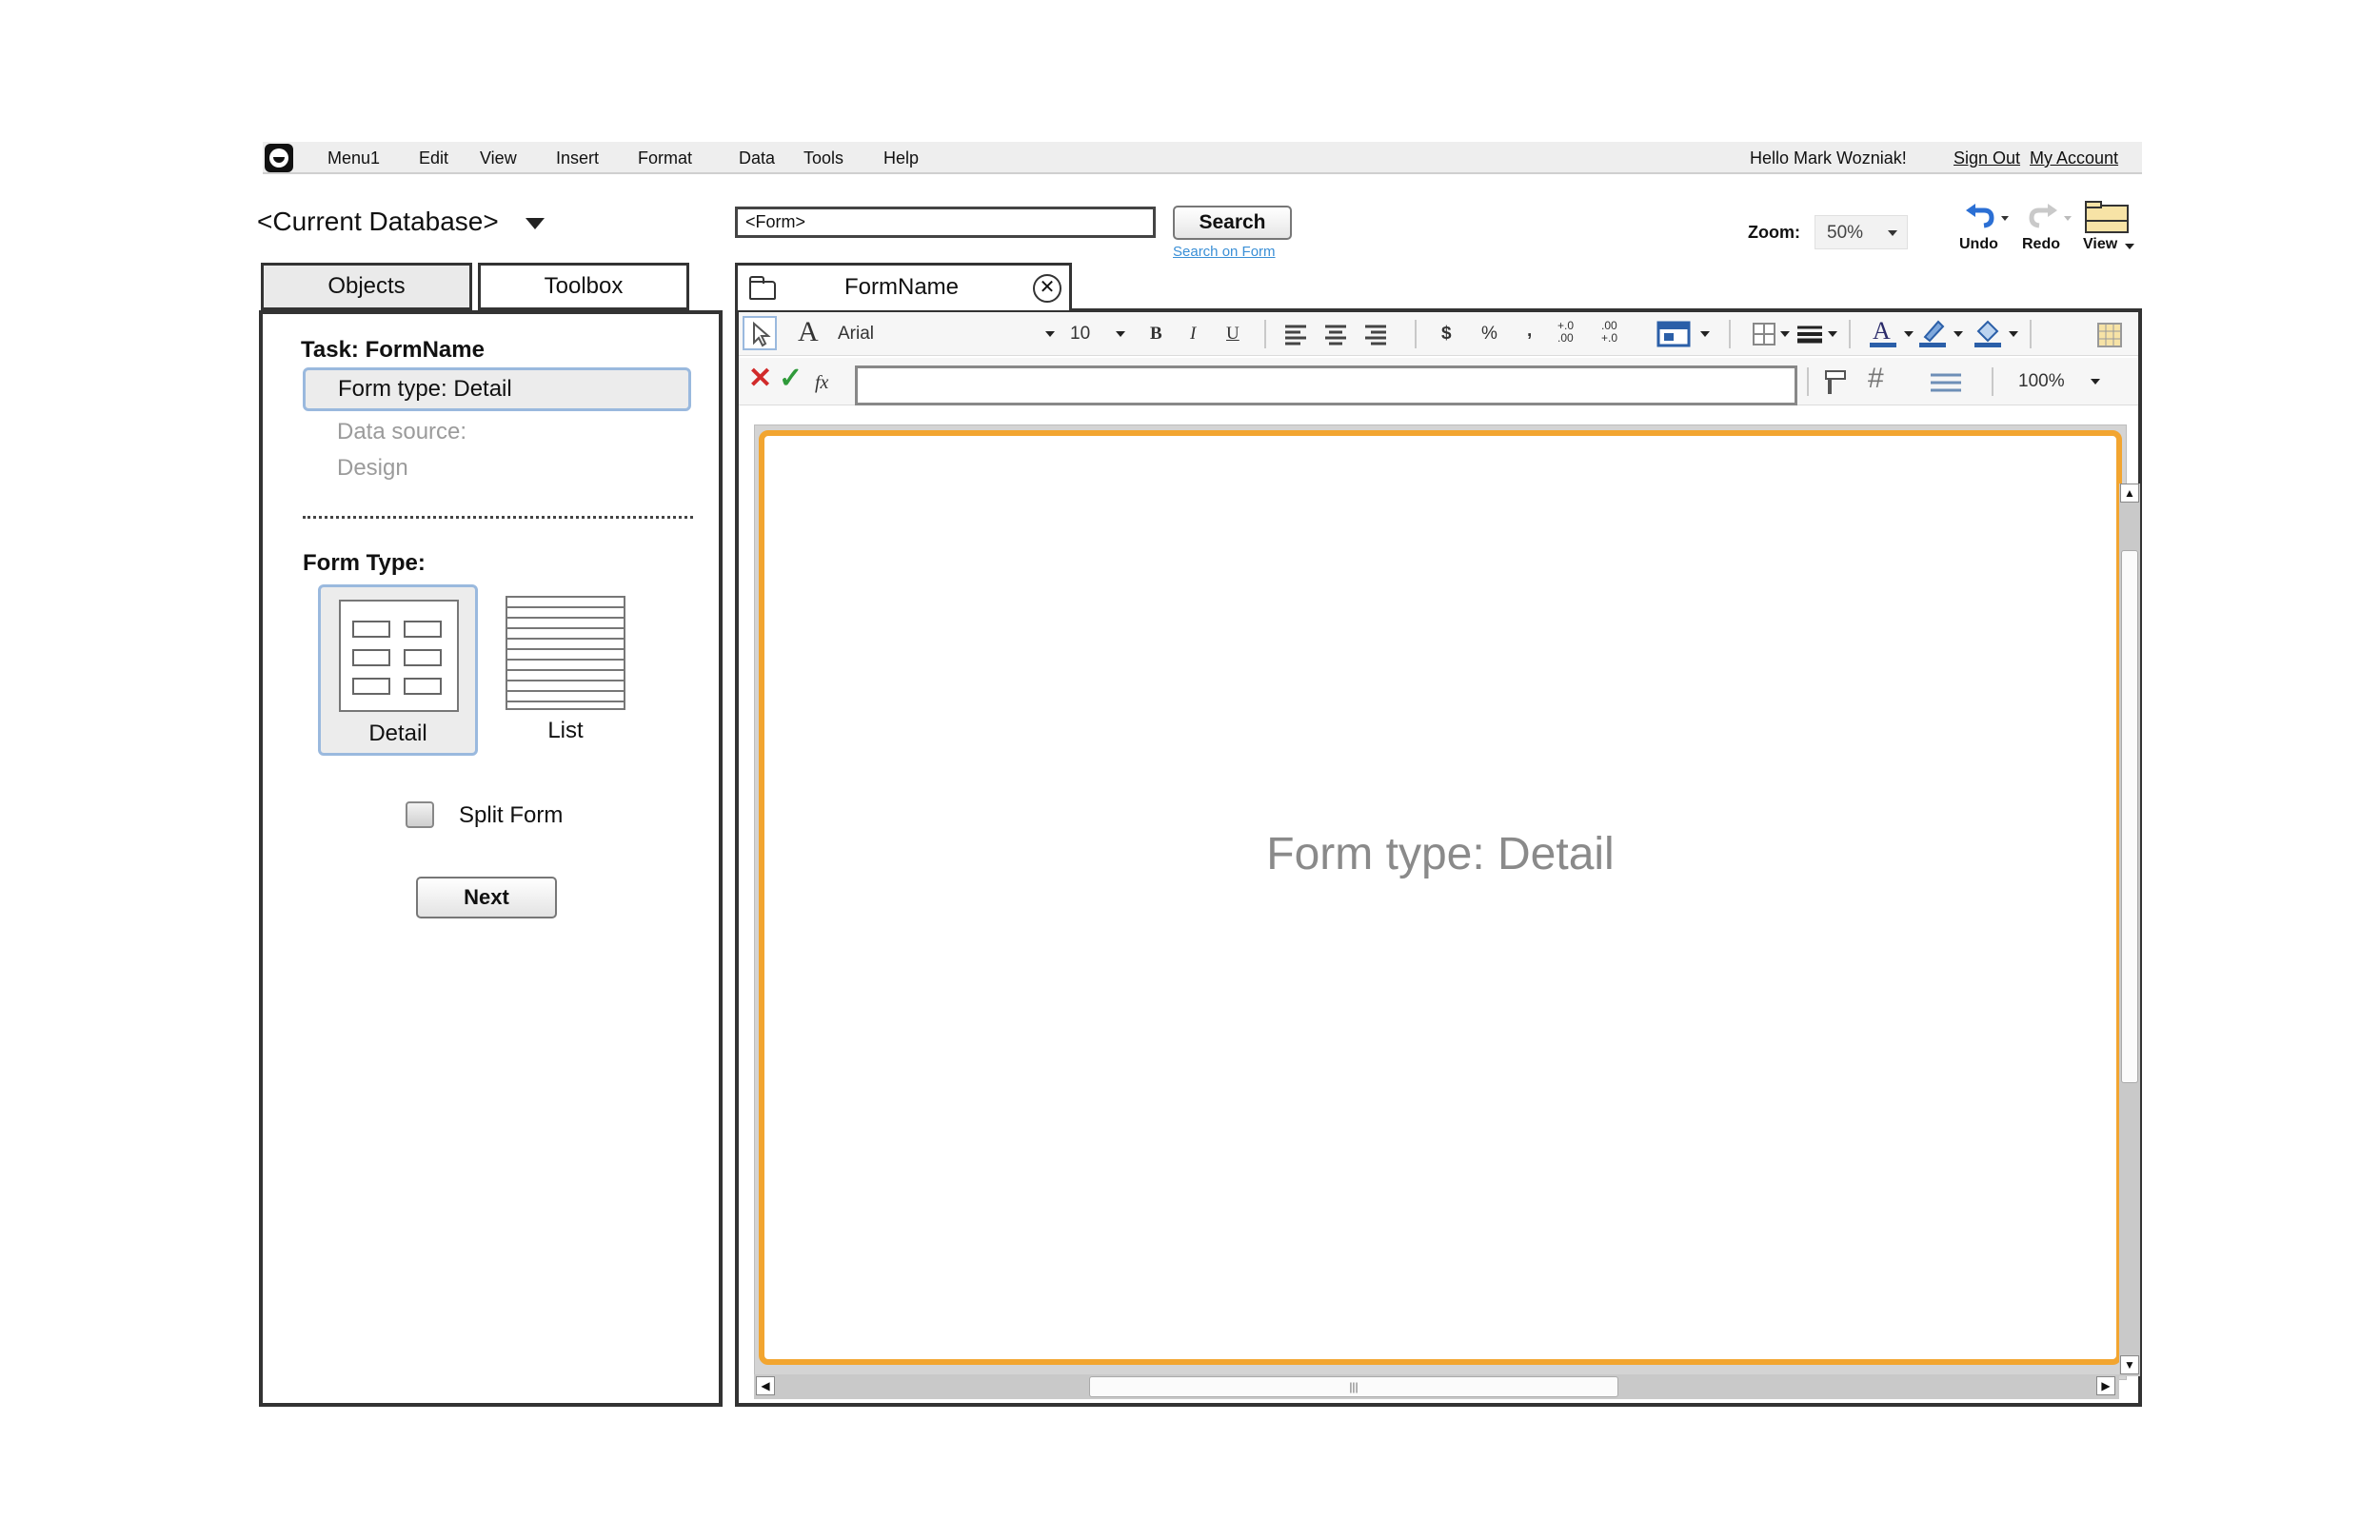 The image size is (2380, 1540). Describe the element at coordinates (765, 1385) in the screenshot. I see `scroll-left-icon: ◀` at that location.